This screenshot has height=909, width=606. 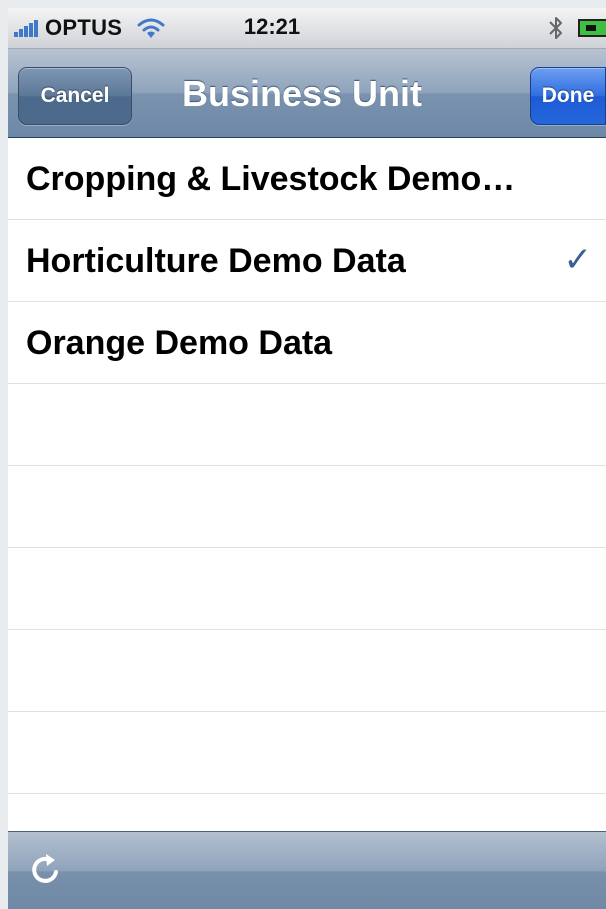 I want to click on navigation-bar: Cancel Business Unit Done, so click(x=307, y=93).